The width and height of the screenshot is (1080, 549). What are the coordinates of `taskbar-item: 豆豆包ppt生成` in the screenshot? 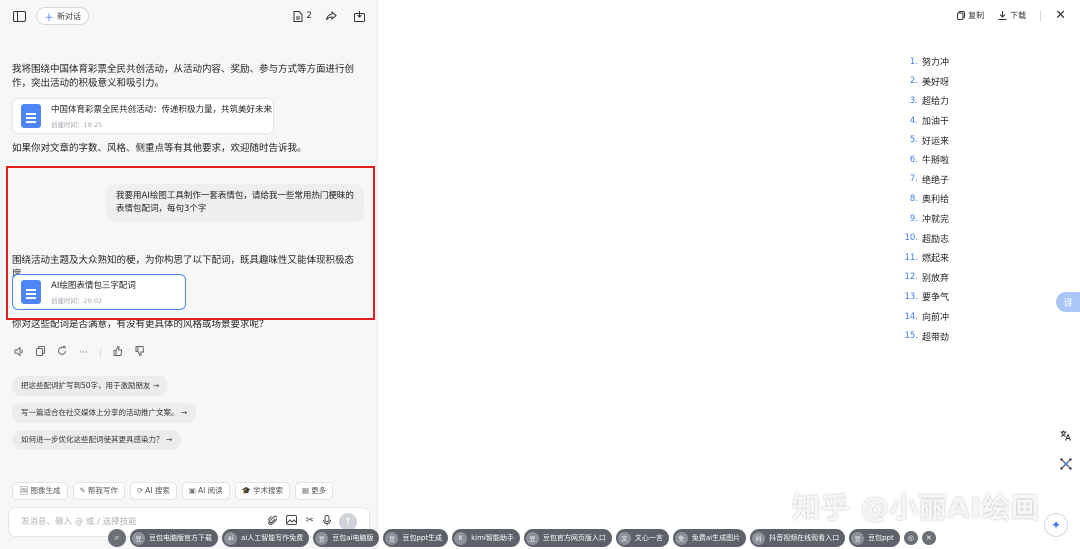 It's located at (416, 538).